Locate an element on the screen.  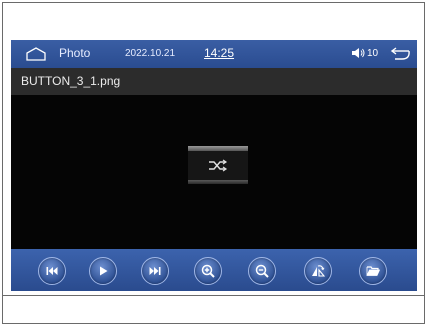
thumbnail-bottom-bevel is located at coordinates (218, 182).